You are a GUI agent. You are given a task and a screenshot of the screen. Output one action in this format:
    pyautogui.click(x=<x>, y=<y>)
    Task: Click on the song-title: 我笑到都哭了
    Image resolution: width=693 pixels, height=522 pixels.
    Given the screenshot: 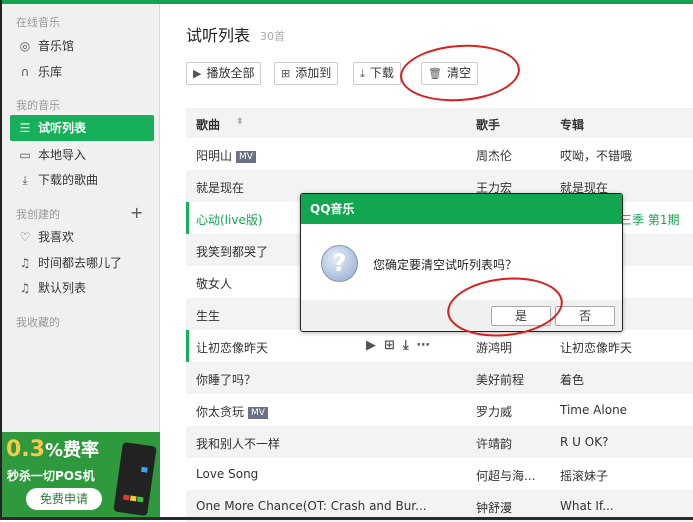 What is the action you would take?
    pyautogui.click(x=232, y=251)
    